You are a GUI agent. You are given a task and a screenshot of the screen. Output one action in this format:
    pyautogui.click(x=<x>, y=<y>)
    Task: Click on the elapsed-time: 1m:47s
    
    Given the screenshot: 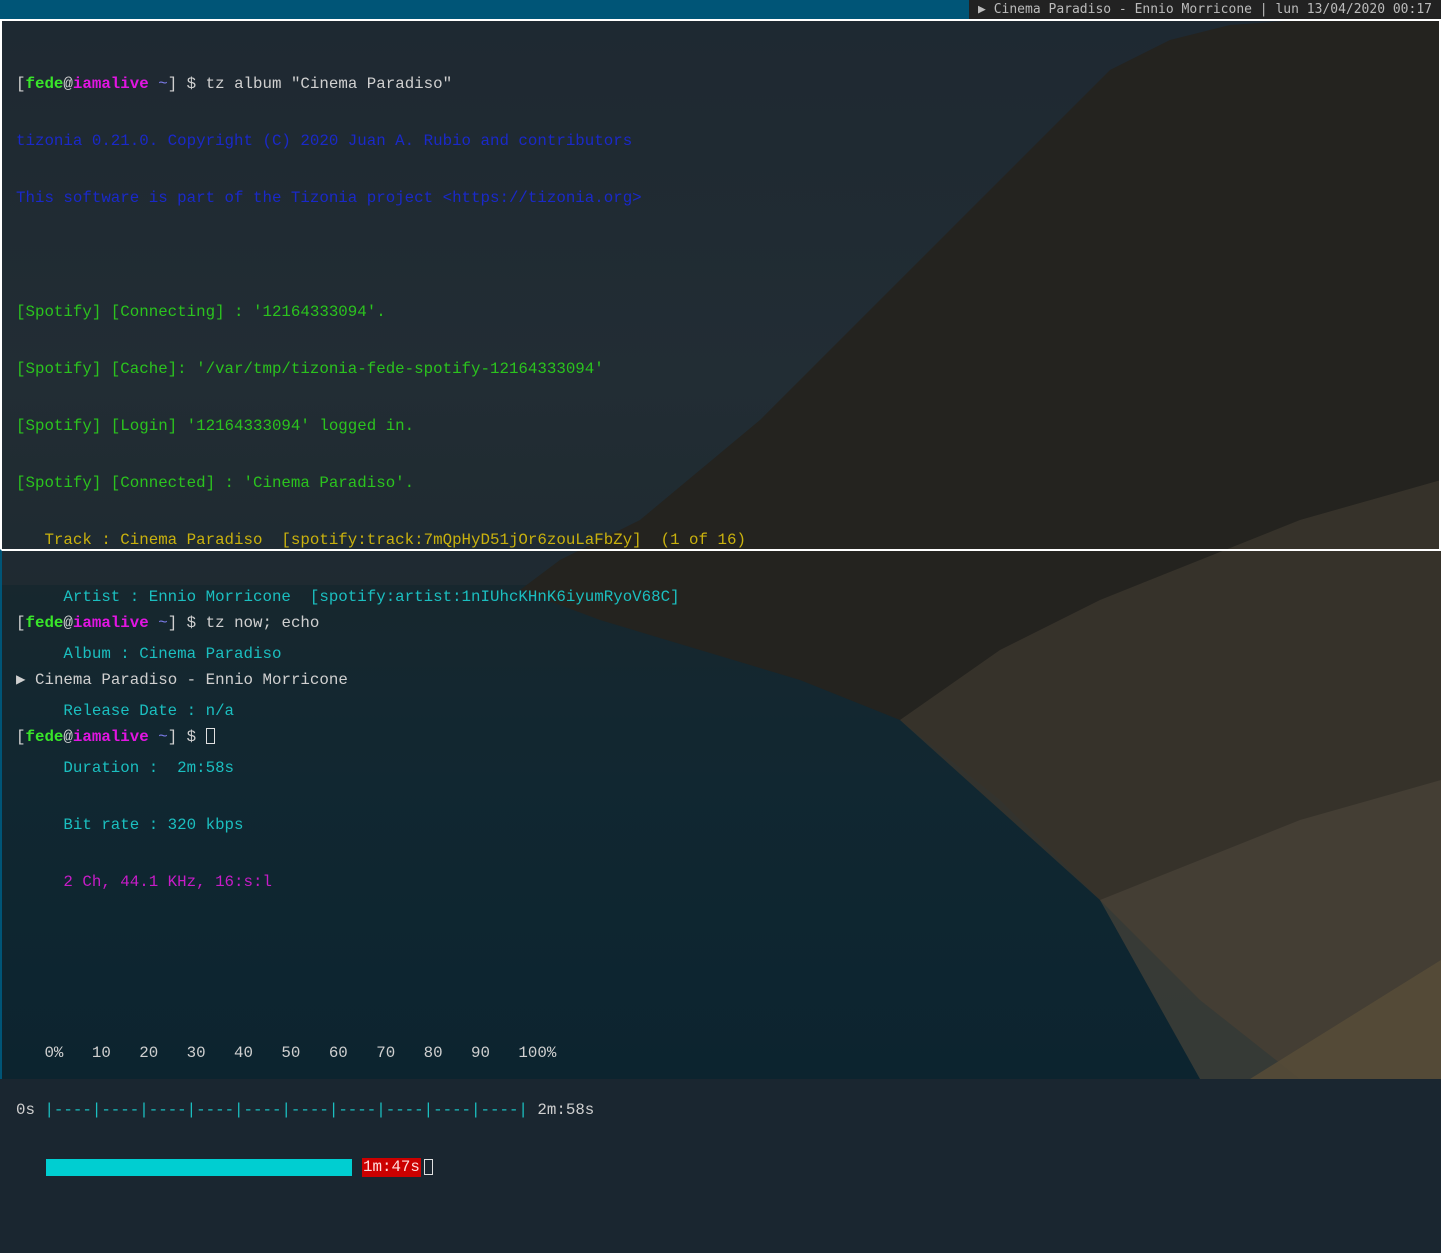 What is the action you would take?
    pyautogui.click(x=391, y=1167)
    